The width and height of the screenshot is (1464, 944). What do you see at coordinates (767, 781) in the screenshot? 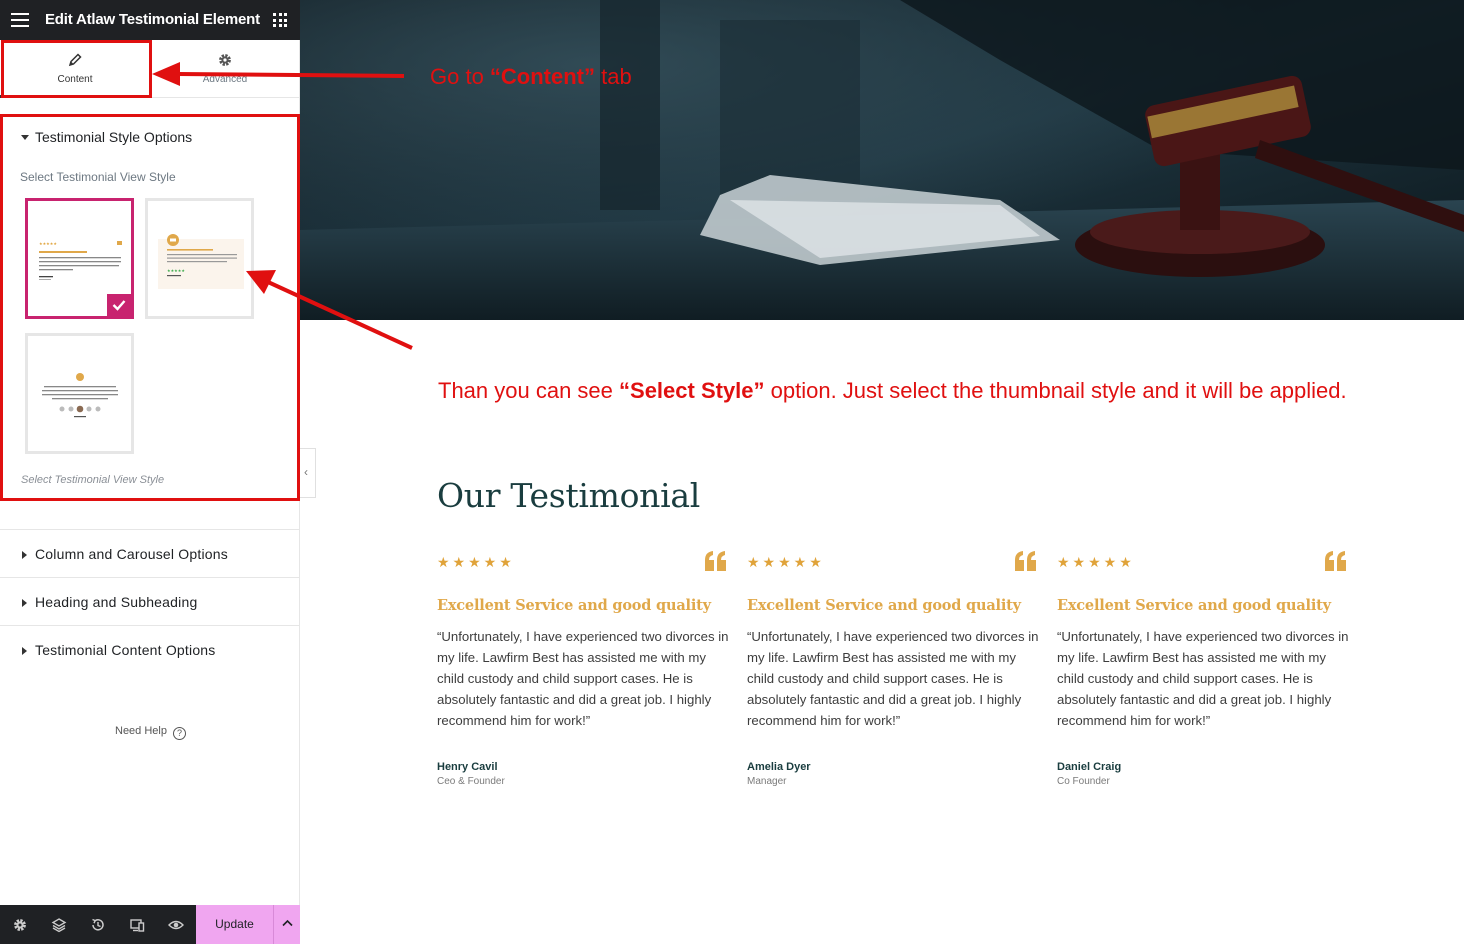
I see `author-role: Manager` at bounding box center [767, 781].